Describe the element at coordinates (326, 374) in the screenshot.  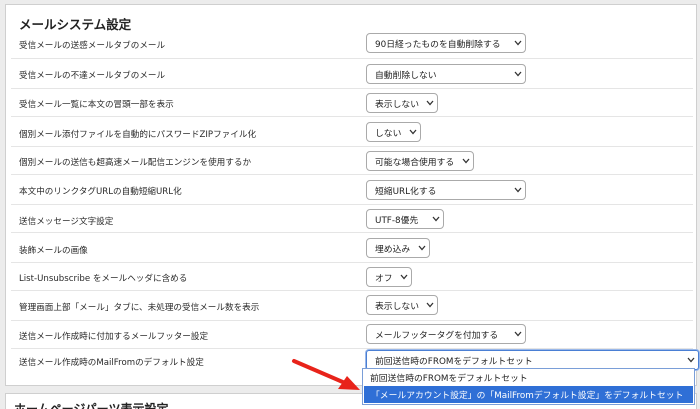
I see `red-arrow-icon` at that location.